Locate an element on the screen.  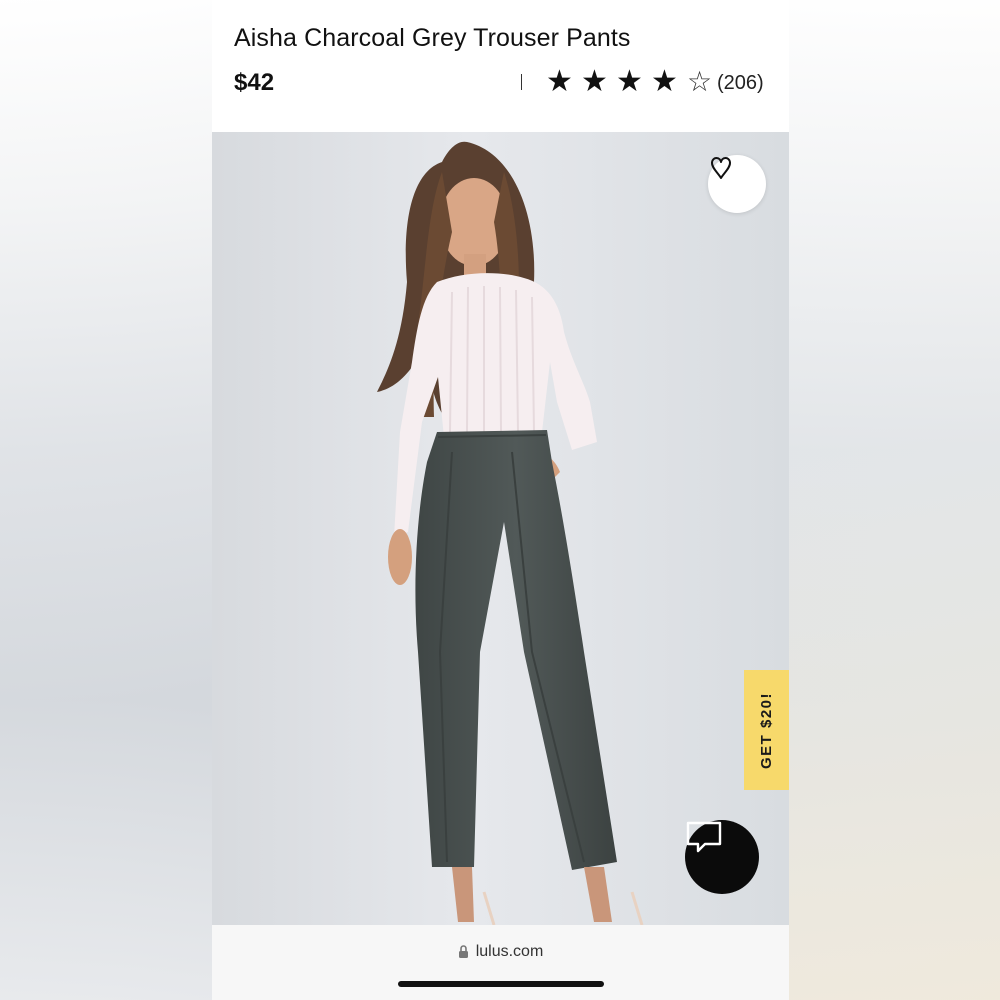
url-row: lulus.com is located at coordinates (500, 952).